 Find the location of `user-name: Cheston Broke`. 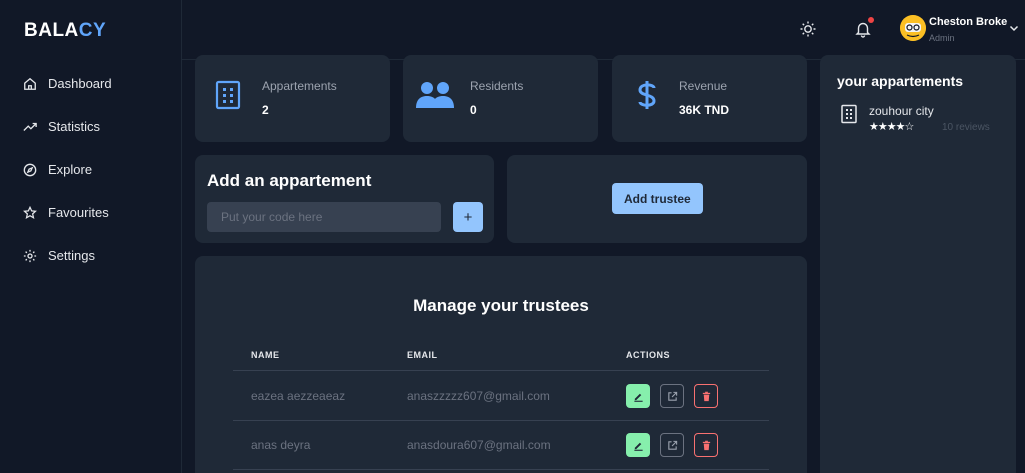

user-name: Cheston Broke is located at coordinates (968, 22).